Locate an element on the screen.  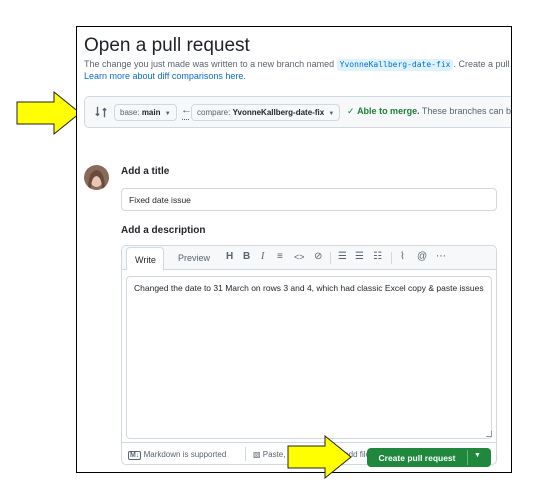
merge-status: ✓ Able to merge. These branches can be is located at coordinates (429, 111).